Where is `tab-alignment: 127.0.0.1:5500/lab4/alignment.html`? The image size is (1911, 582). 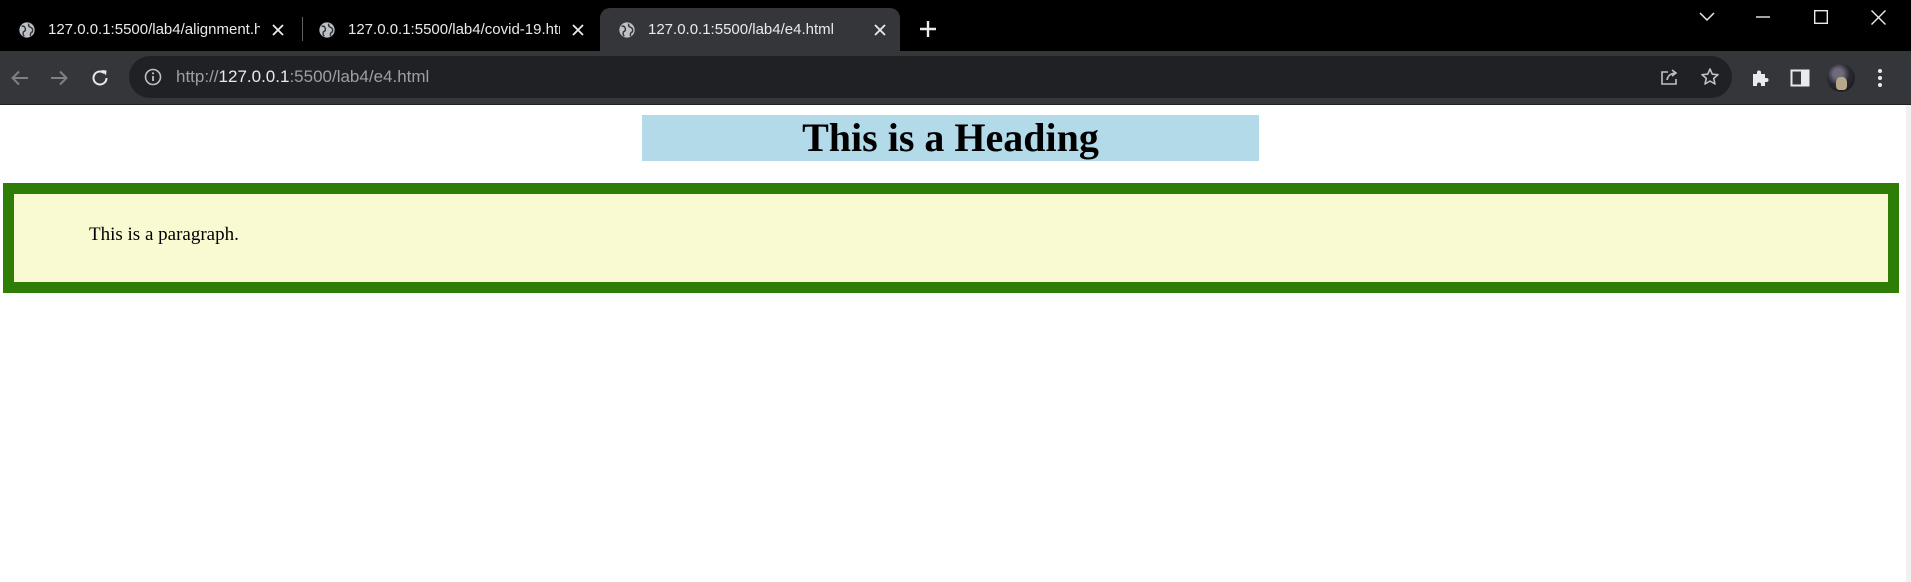
tab-alignment: 127.0.0.1:5500/lab4/alignment.html is located at coordinates (149, 29).